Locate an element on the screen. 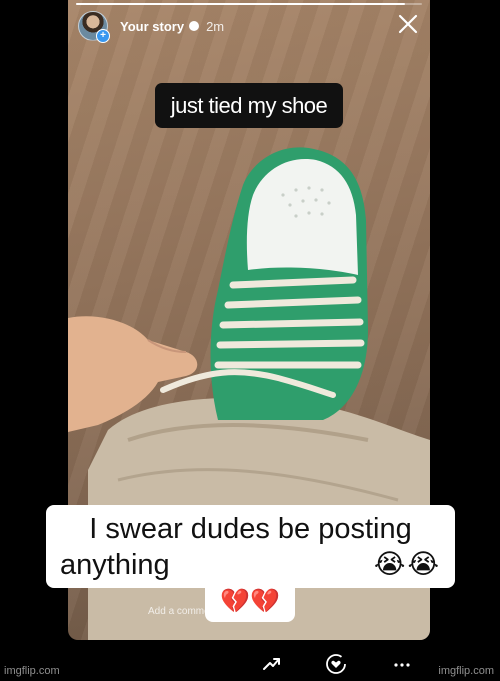 This screenshot has height=681, width=500. story-progress-bar is located at coordinates (249, 4).